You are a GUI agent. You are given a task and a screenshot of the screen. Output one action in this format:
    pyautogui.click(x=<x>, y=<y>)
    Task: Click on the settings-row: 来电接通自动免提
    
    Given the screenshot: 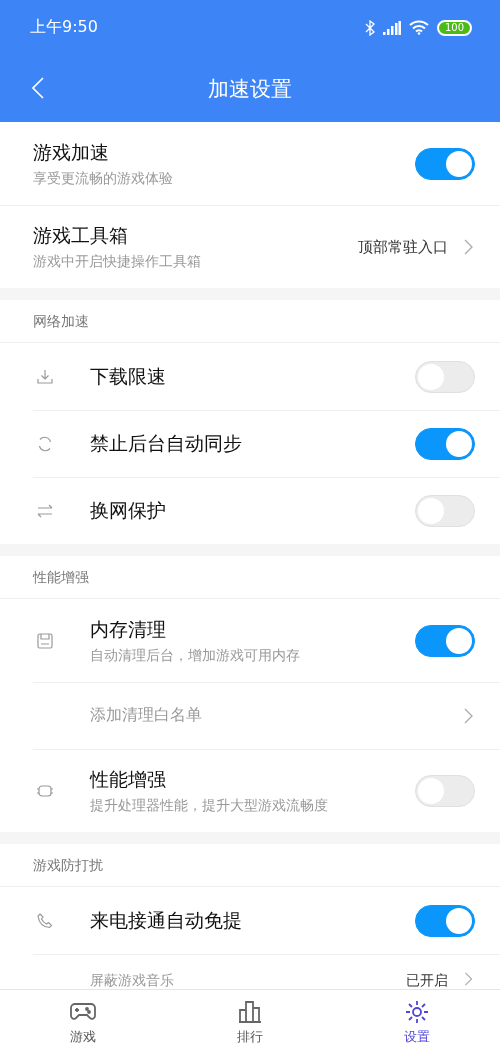 What is the action you would take?
    pyautogui.click(x=250, y=920)
    